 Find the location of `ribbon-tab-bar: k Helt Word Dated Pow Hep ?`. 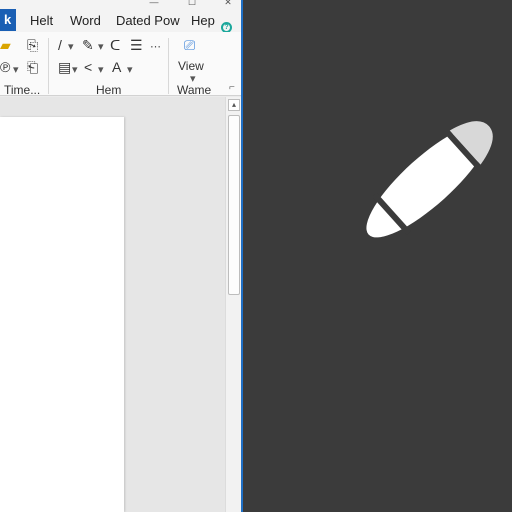

ribbon-tab-bar: k Helt Word Dated Pow Hep ? is located at coordinates (120, 20).